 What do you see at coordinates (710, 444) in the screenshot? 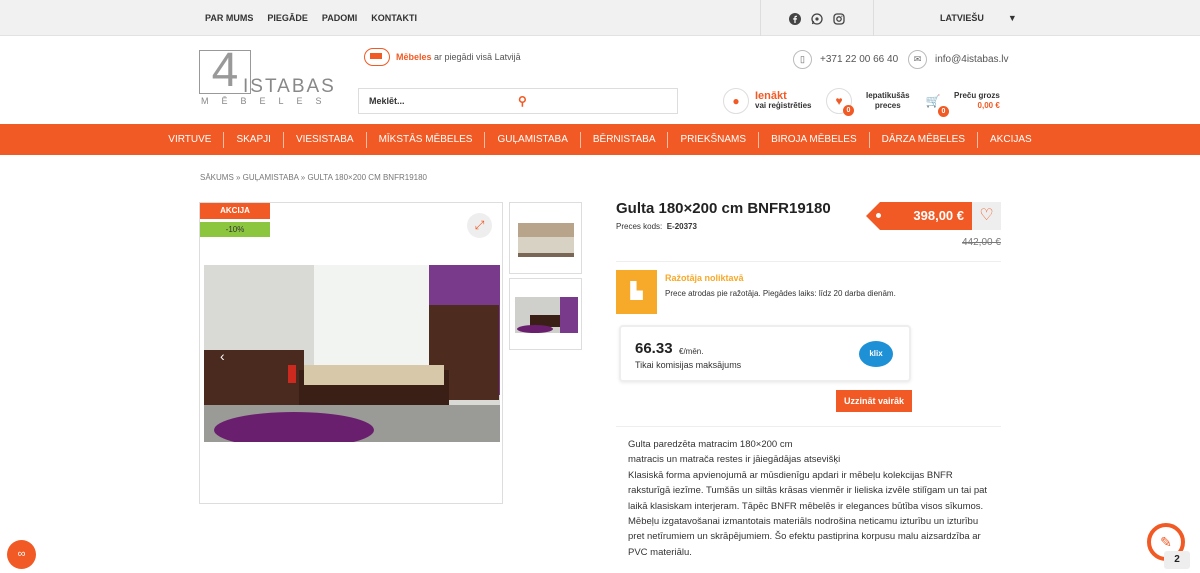
I see `description-line: Gulta paredzēta matracim 180×200 cm` at bounding box center [710, 444].